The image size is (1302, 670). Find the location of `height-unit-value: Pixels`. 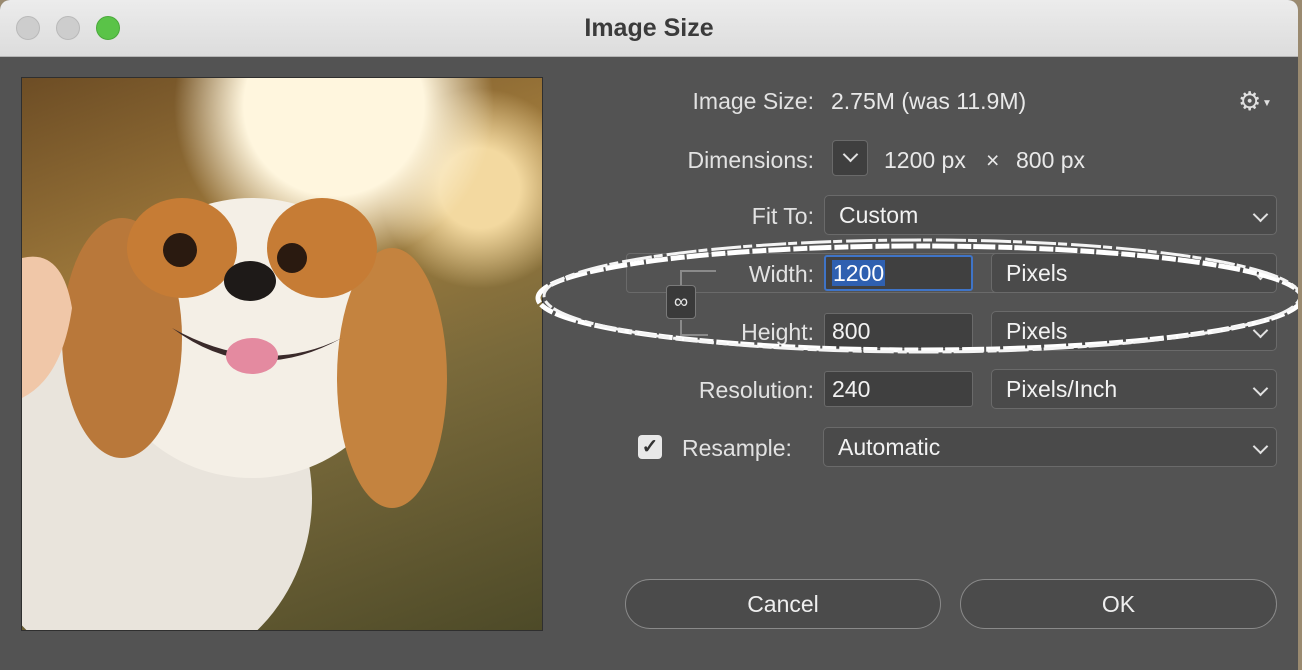

height-unit-value: Pixels is located at coordinates (1037, 331).